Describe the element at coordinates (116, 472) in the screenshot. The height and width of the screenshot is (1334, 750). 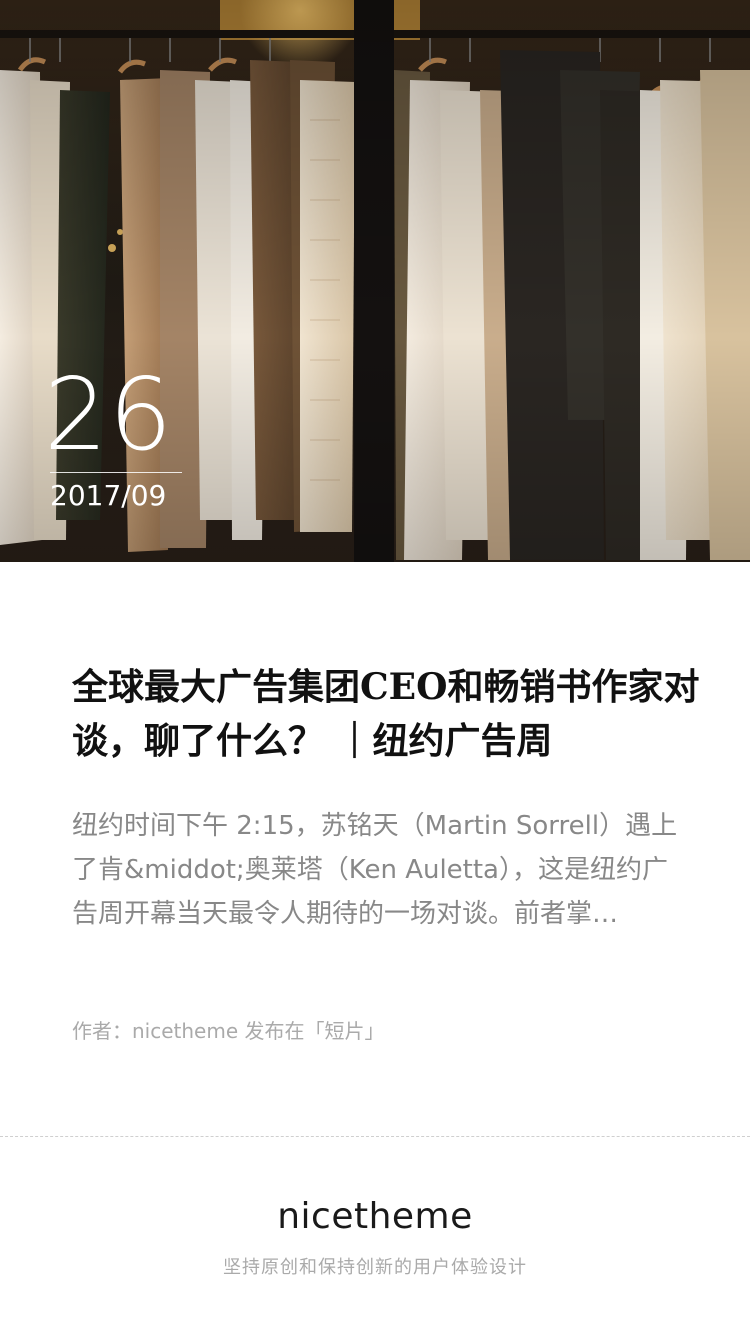
I see `date-divider` at that location.